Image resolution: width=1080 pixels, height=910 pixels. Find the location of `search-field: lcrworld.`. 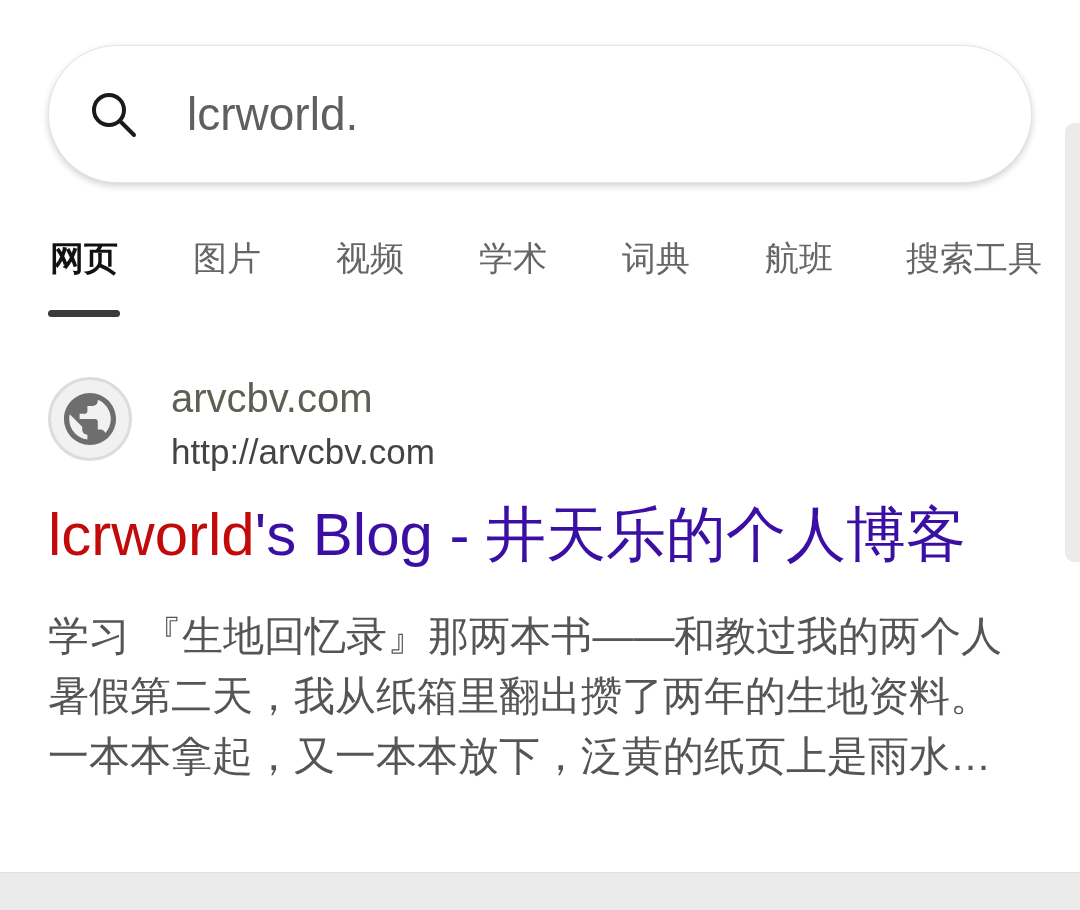

search-field: lcrworld. is located at coordinates (540, 114).